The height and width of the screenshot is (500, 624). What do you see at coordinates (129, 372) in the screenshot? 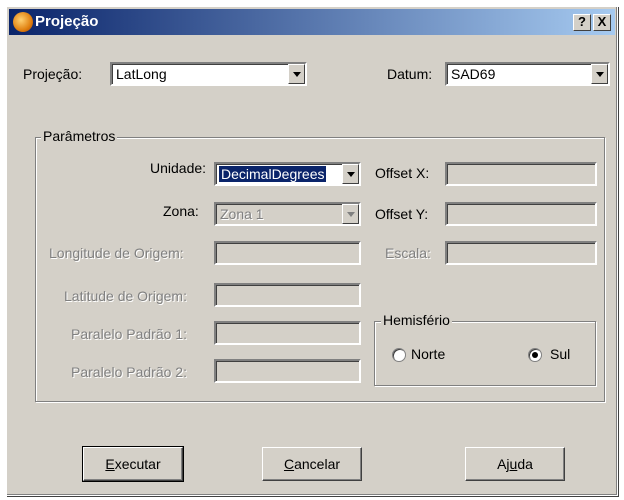
I see `paralelo-padrao-2-label: Paralelo Padrão 2:` at bounding box center [129, 372].